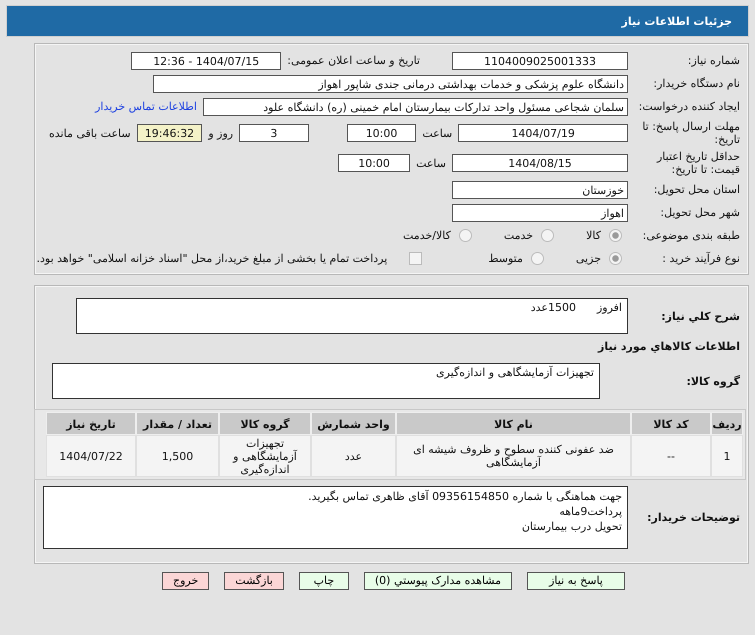 The image size is (755, 635). Describe the element at coordinates (91, 456) in the screenshot. I see `table-cell: 1404/07/22` at that location.